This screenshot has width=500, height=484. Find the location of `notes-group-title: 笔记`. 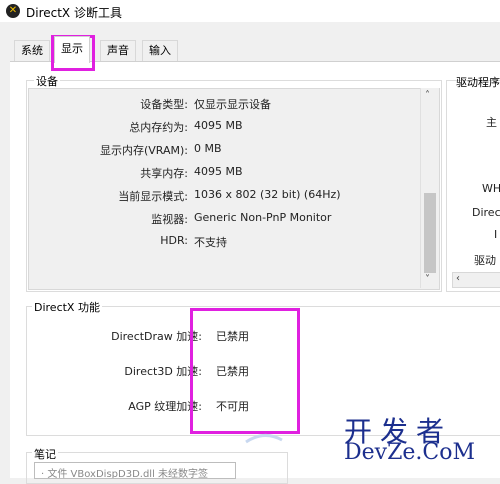

notes-group-title: 笔记 is located at coordinates (45, 454).